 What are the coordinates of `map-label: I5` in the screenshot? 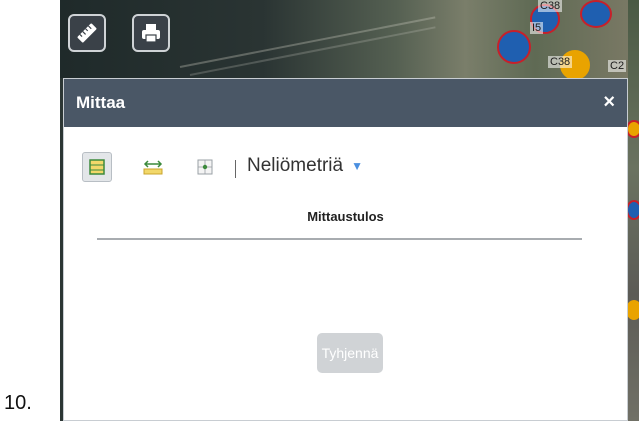 It's located at (537, 28).